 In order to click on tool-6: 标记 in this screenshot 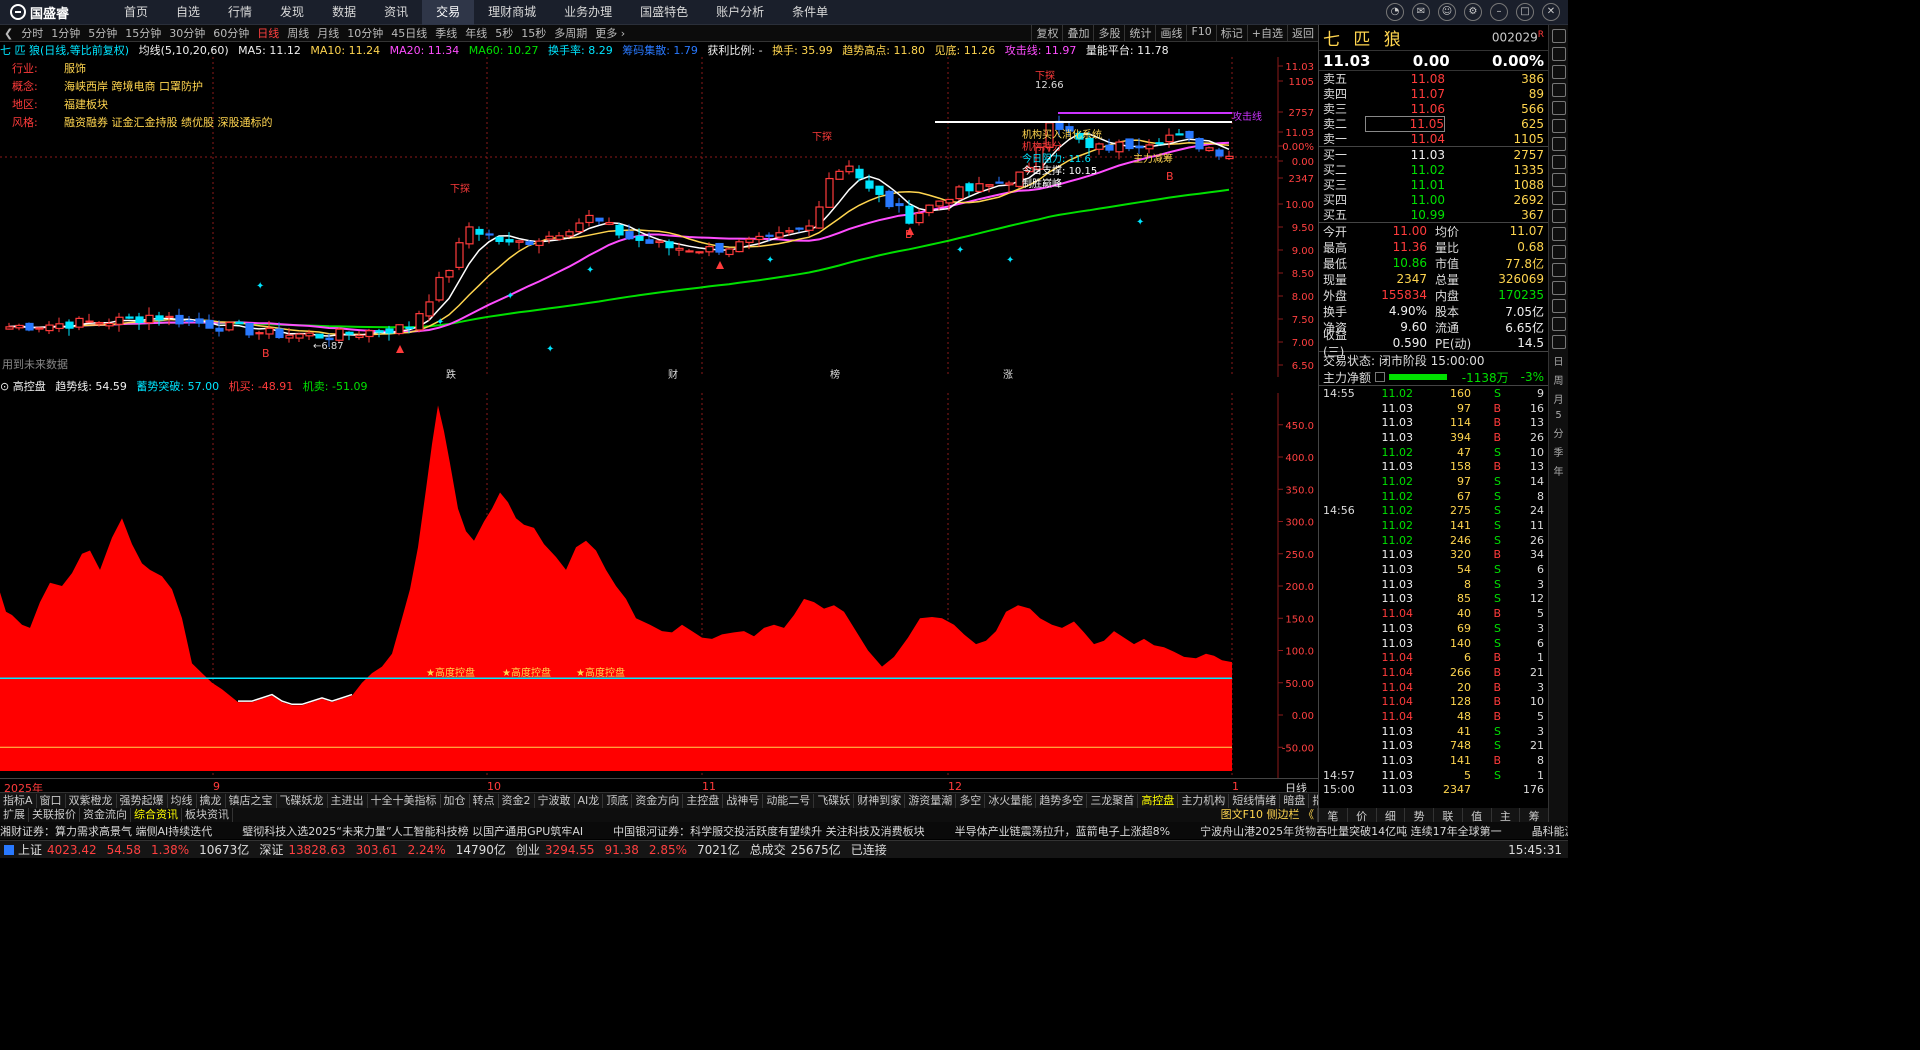, I will do `click(1231, 33)`.